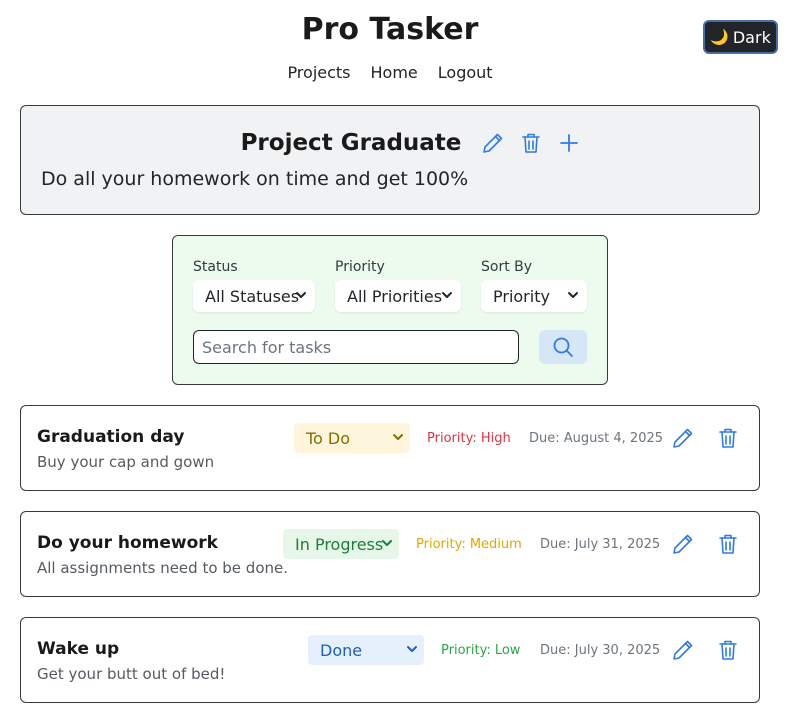 This screenshot has height=726, width=792. What do you see at coordinates (111, 437) in the screenshot?
I see `task-title: Graduation day` at bounding box center [111, 437].